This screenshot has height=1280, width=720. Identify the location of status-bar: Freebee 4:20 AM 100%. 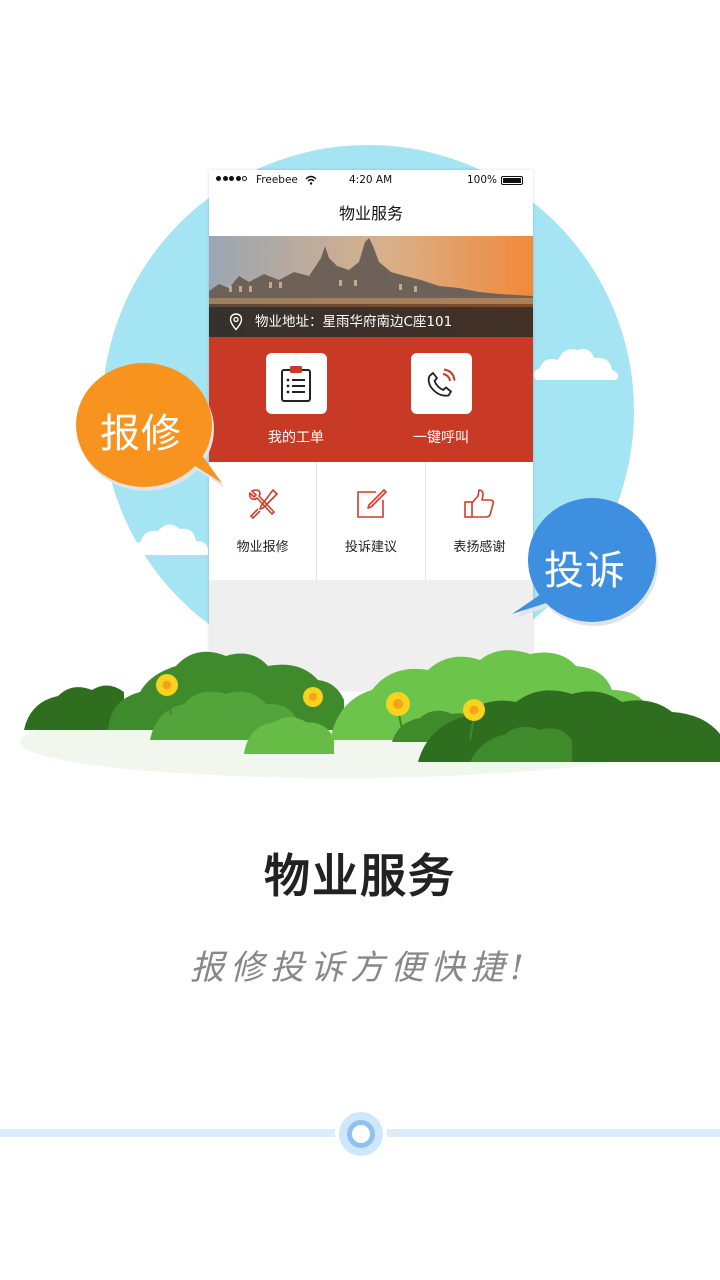
(371, 181).